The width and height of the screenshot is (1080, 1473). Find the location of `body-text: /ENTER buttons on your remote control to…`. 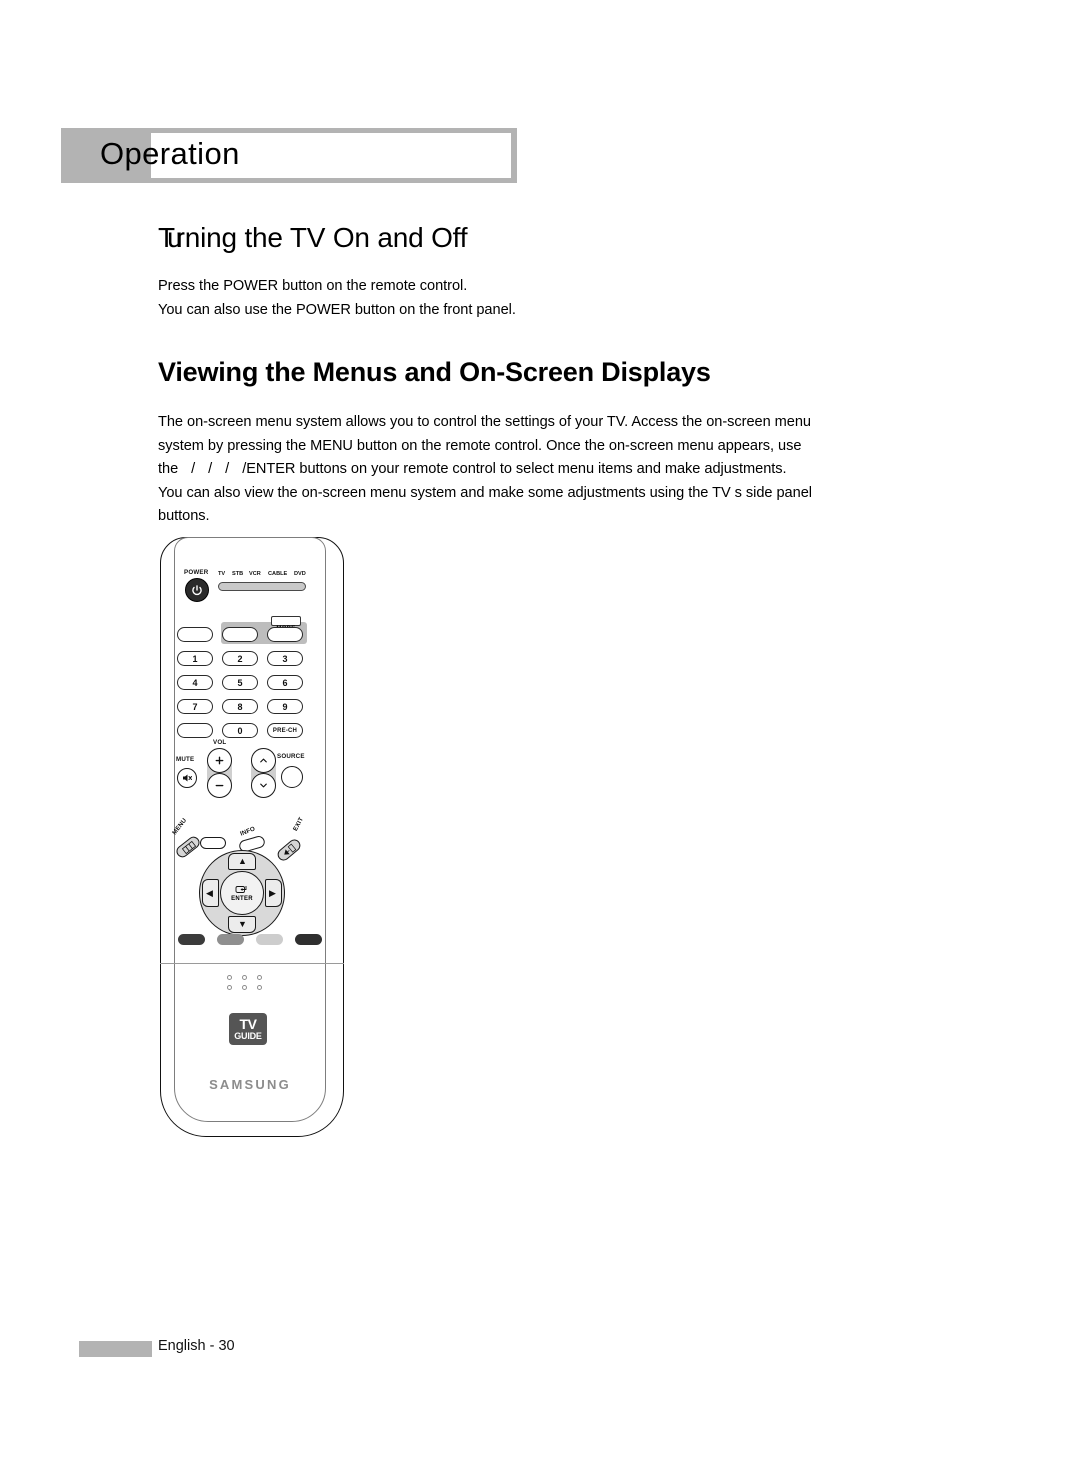

body-text: /ENTER buttons on your remote control to… is located at coordinates (514, 469).